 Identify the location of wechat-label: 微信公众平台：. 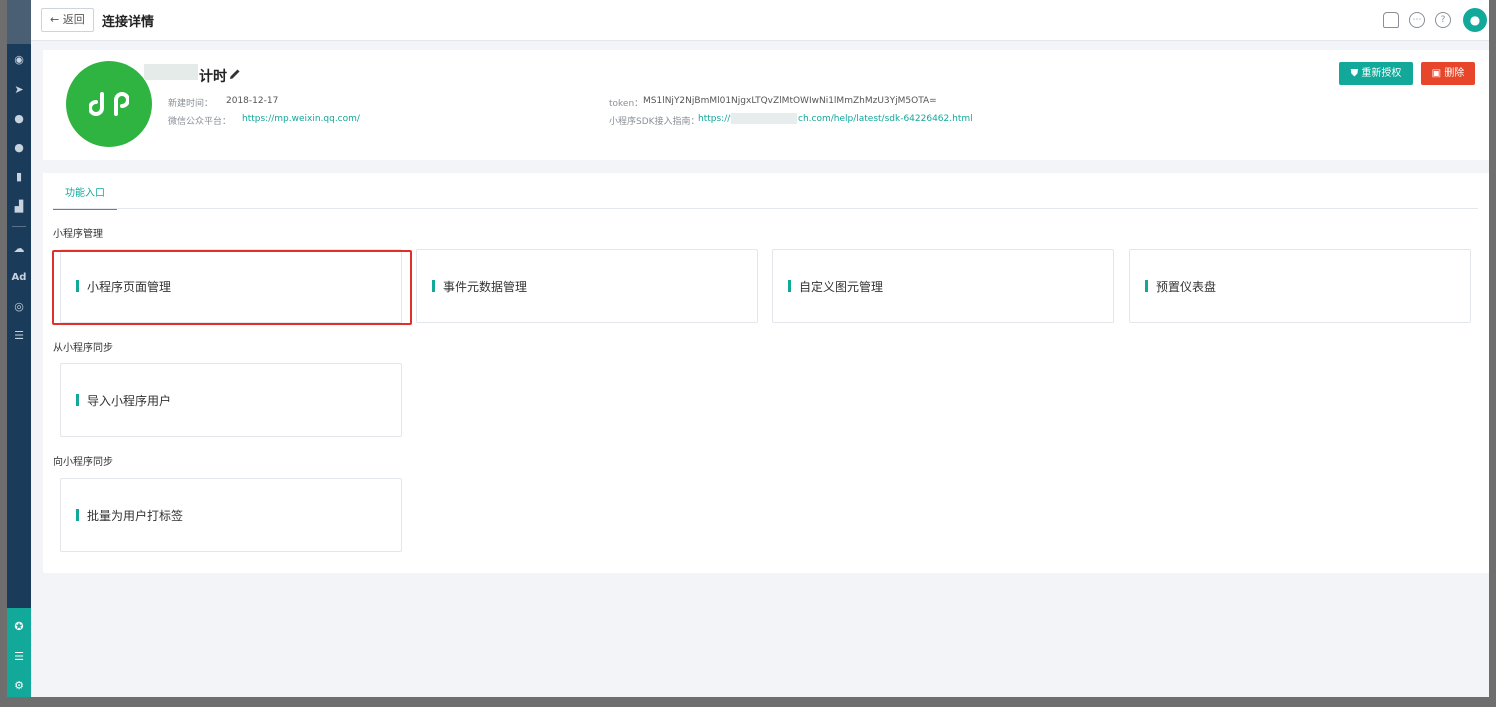
(200, 122).